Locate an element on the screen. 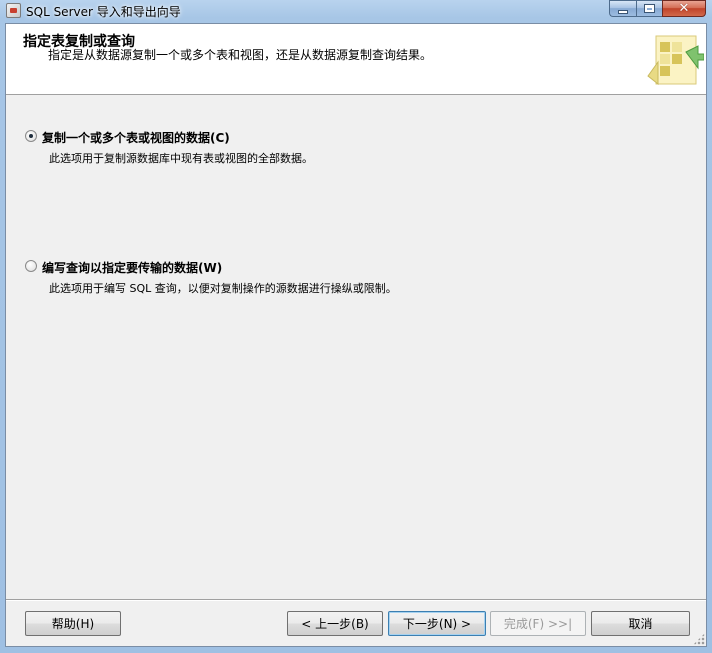 Image resolution: width=712 pixels, height=653 pixels. app-icon is located at coordinates (13, 10).